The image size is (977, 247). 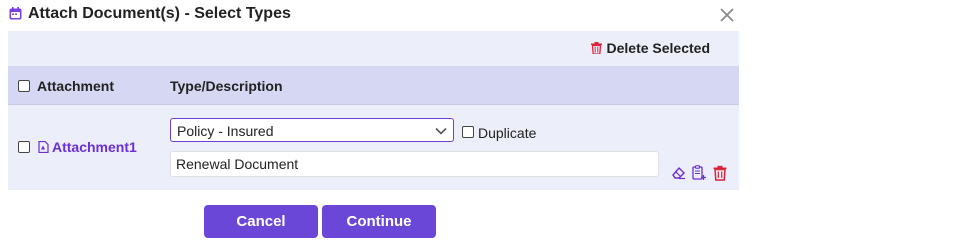 I want to click on cancel-button: Cancel, so click(x=261, y=221).